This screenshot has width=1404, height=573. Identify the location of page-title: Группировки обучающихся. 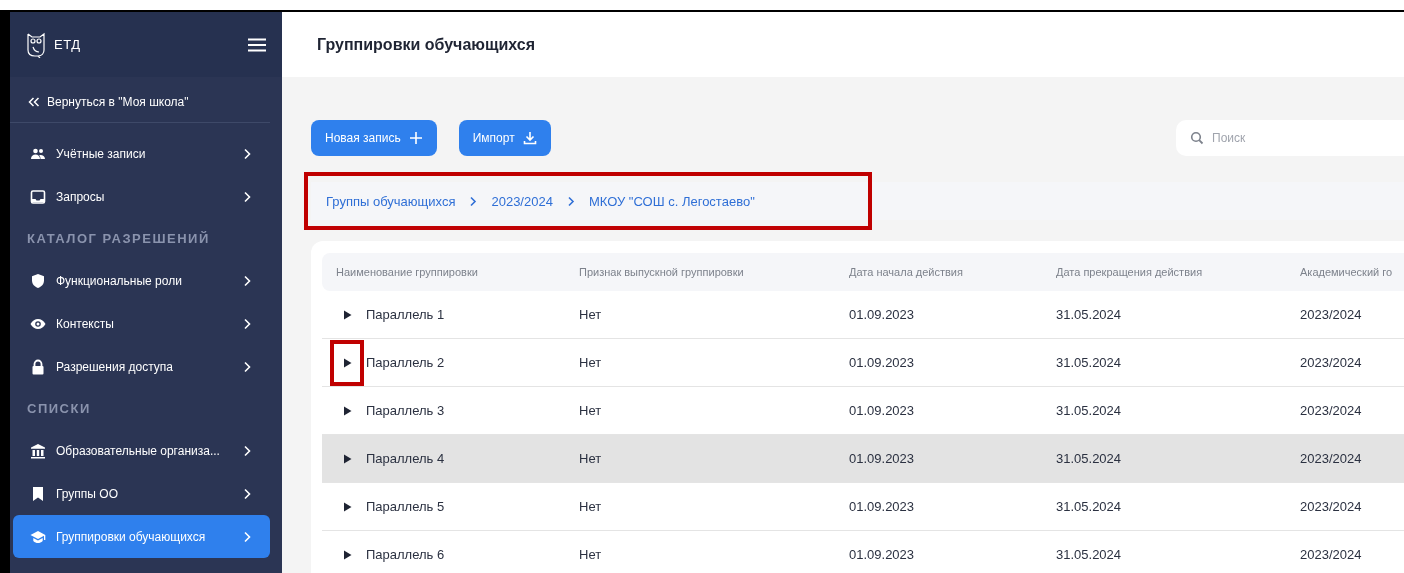
(426, 44).